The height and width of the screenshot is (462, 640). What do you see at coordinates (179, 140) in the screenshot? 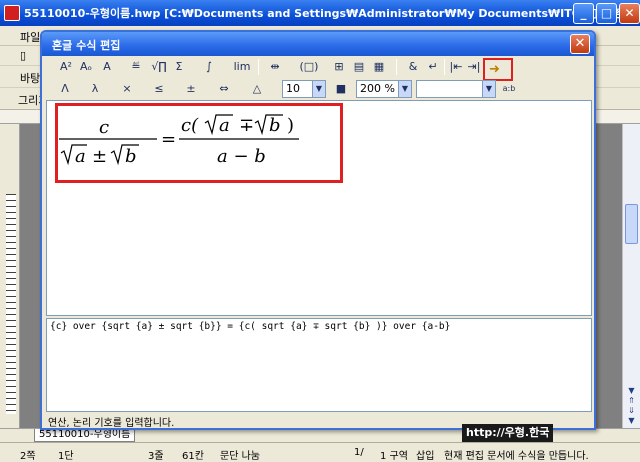
I see `equation-render: c a ± b = c( a ∓ b ) a − b` at bounding box center [179, 140].